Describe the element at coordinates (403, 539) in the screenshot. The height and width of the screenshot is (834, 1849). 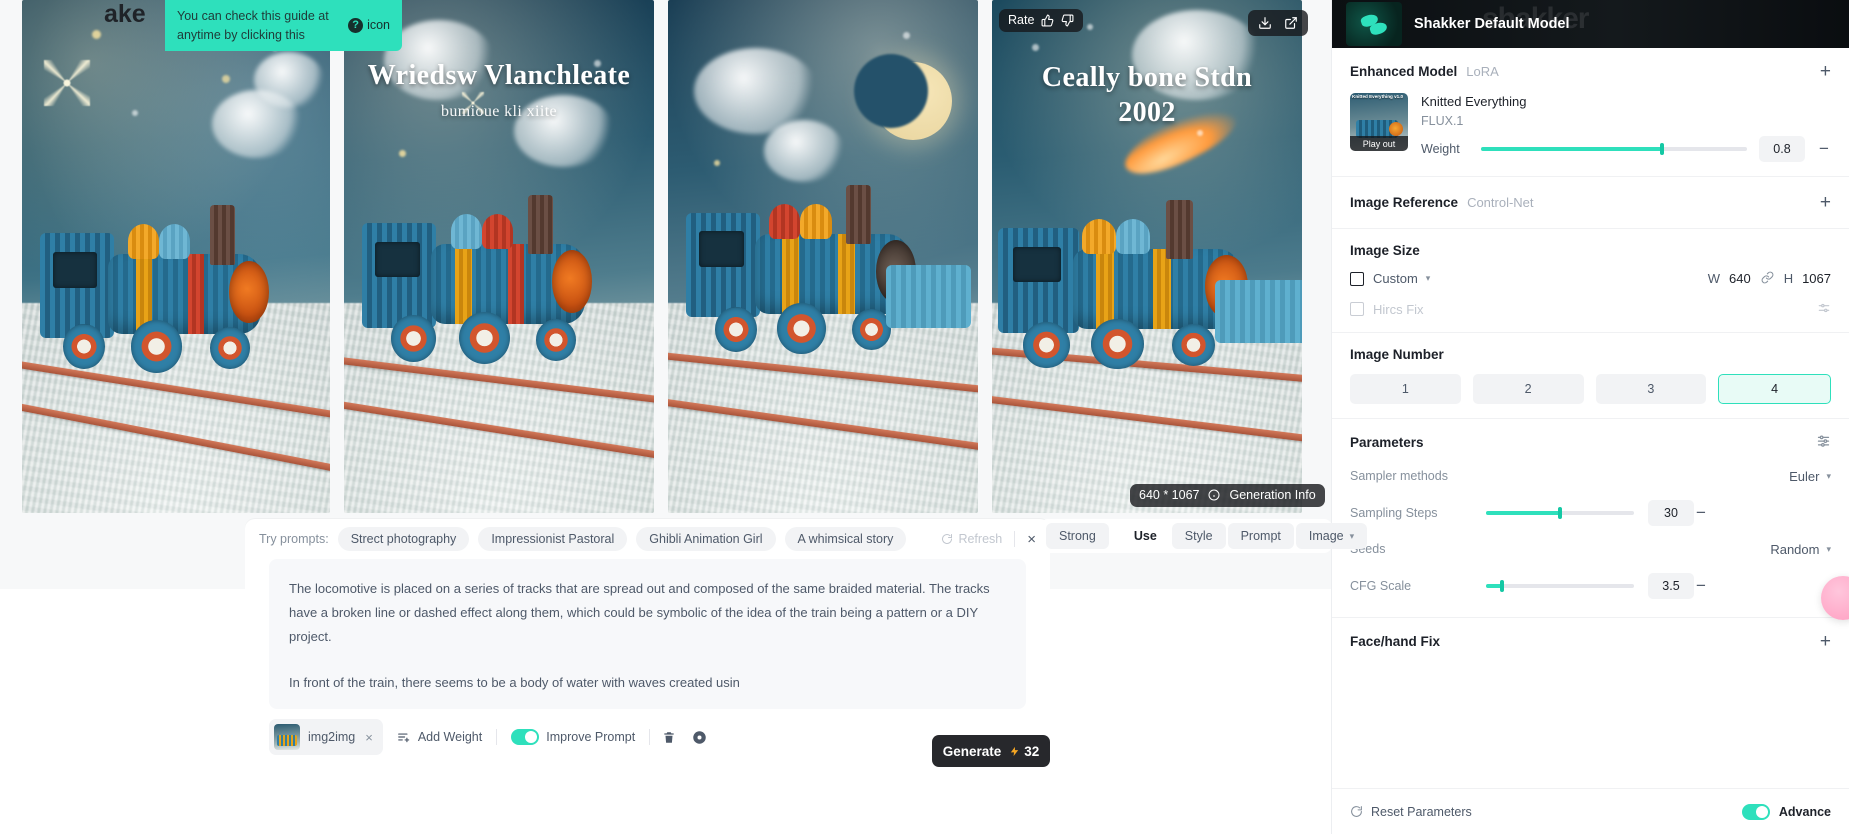
I see `prompt-chip-street-photography: Strect photography` at that location.